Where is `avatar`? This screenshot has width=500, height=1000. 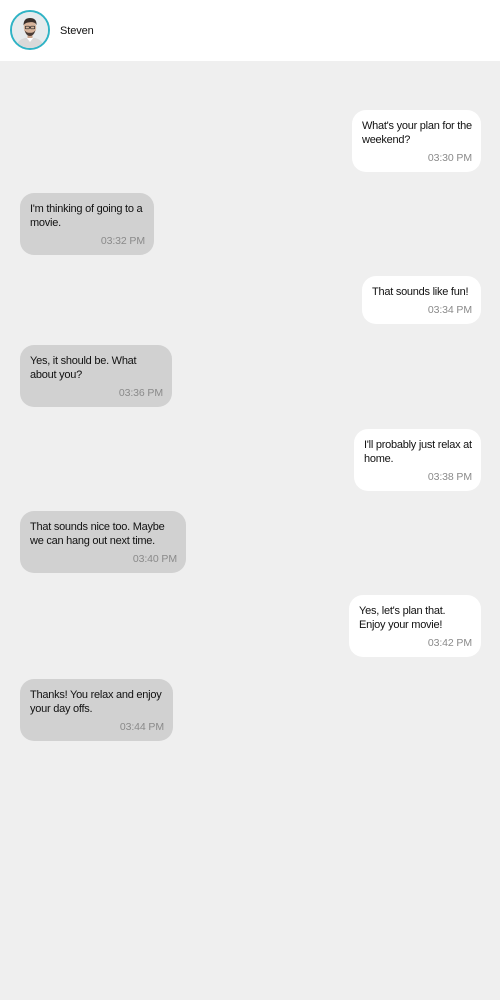
avatar is located at coordinates (30, 30).